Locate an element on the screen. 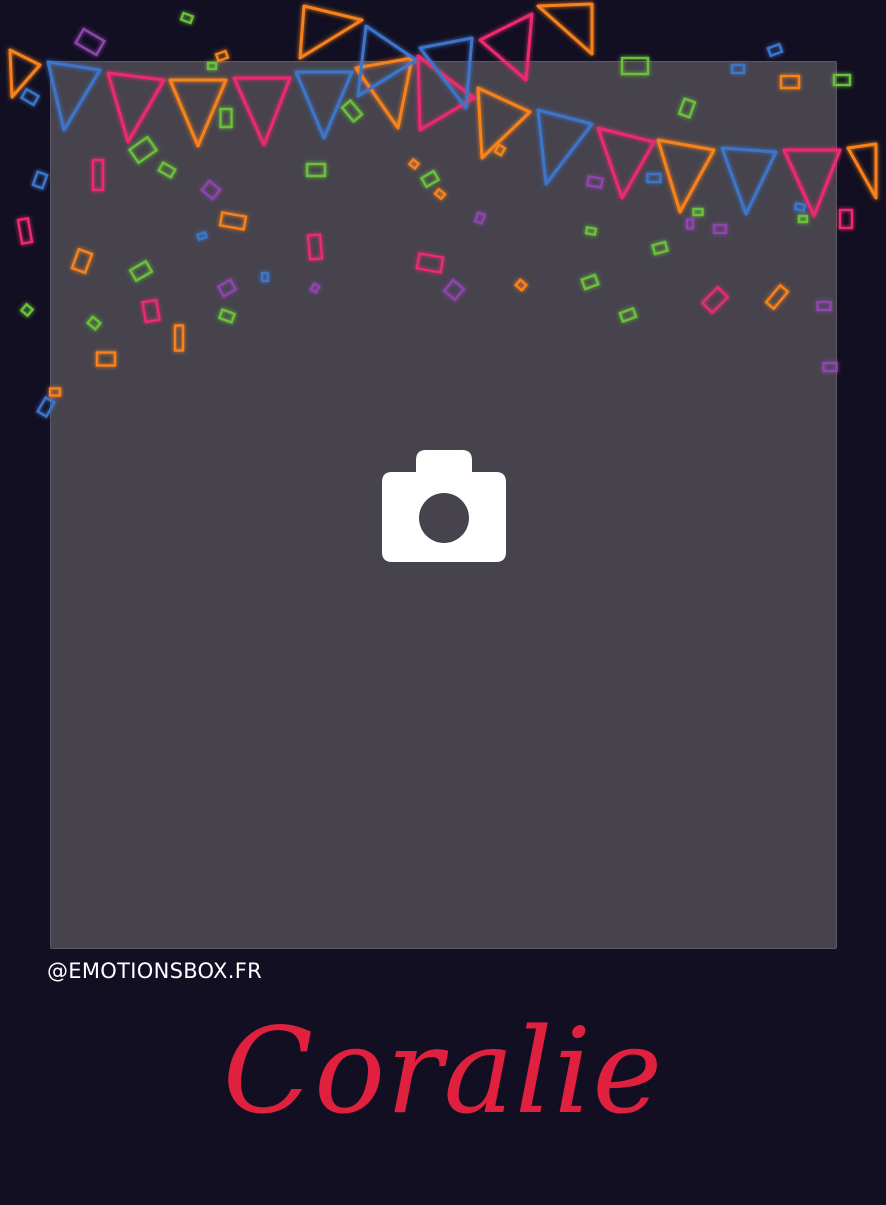 The width and height of the screenshot is (886, 1205). social-handle: @EMOTIONSBOX.FR is located at coordinates (154, 971).